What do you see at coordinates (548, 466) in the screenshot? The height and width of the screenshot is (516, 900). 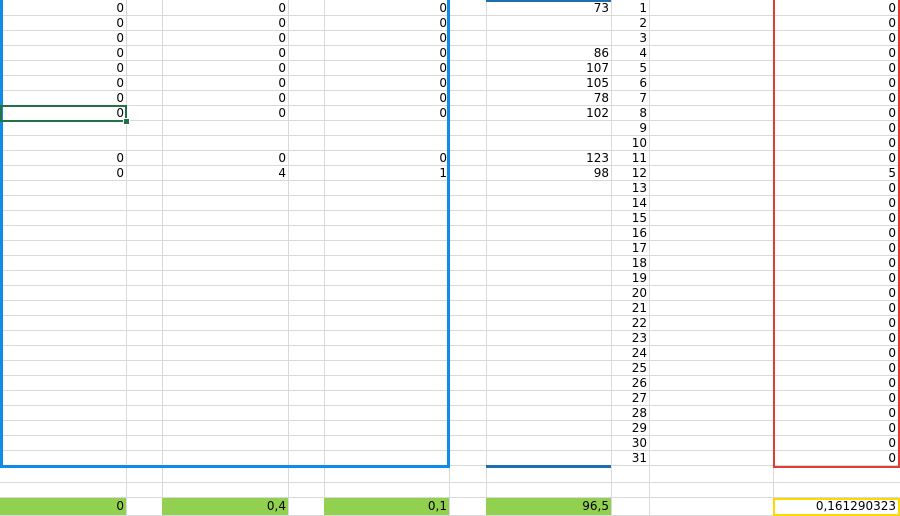 I see `range-bottom-dark-blue` at bounding box center [548, 466].